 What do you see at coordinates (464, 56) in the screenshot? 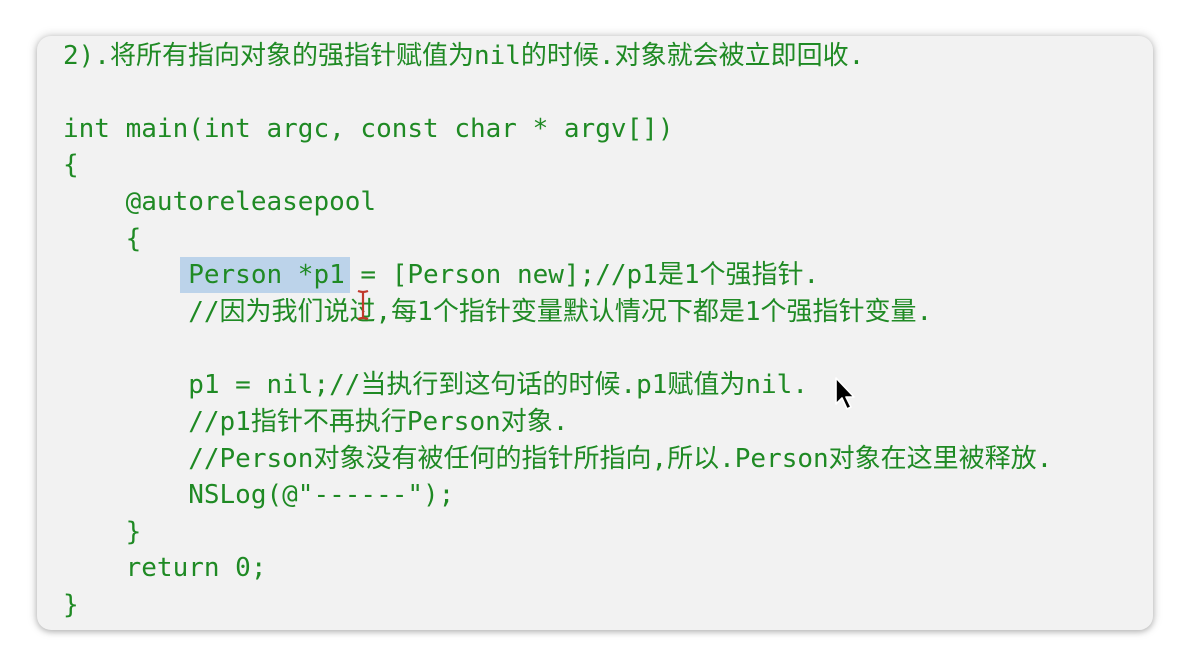
I see `code-line-1: 2).将所有指向对象的强指针赋值为nil的时候.对象就会被立即回收.` at bounding box center [464, 56].